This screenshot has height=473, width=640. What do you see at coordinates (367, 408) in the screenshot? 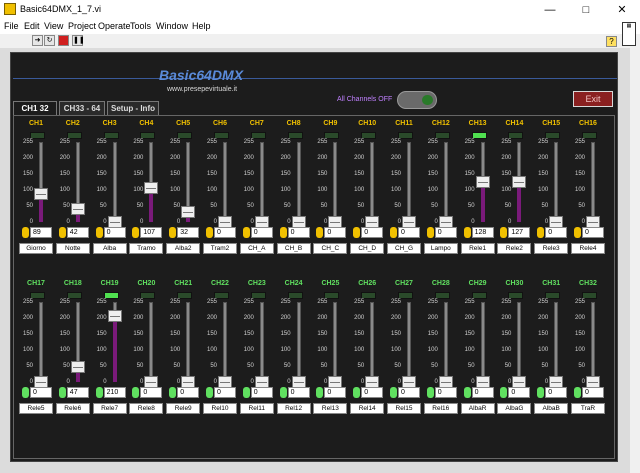
I see `channel-name-field: Rel14` at bounding box center [367, 408].